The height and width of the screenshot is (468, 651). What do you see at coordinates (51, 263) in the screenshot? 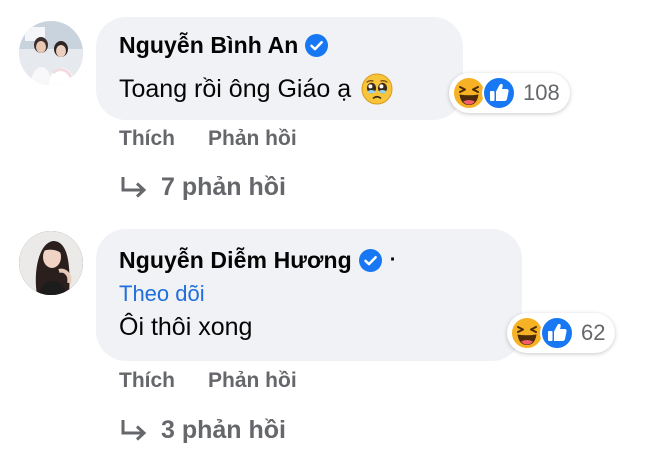
I see `avatar` at bounding box center [51, 263].